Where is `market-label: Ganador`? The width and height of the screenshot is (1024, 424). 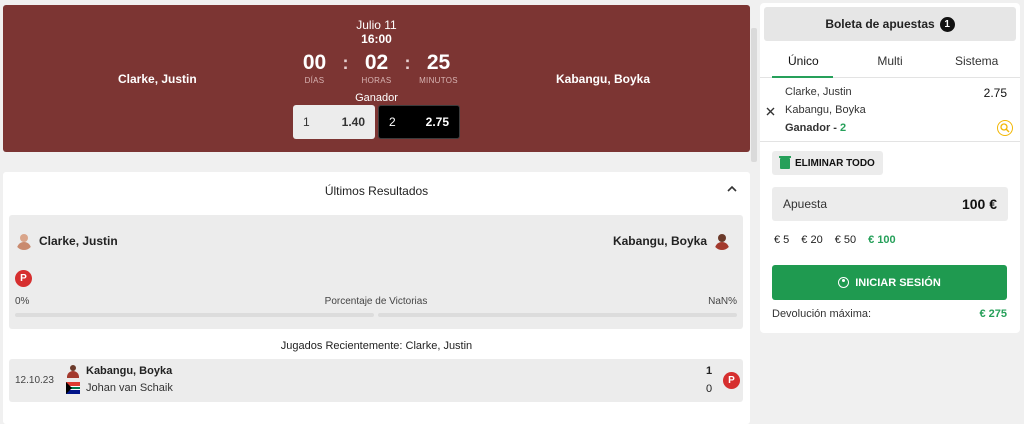
market-label: Ganador is located at coordinates (376, 98).